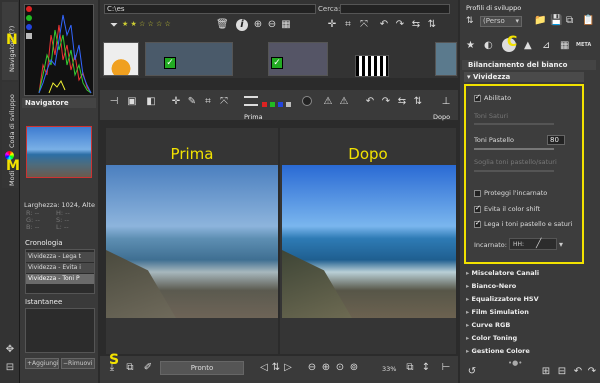 This screenshot has height=383, width=600. Describe the element at coordinates (526, 325) in the screenshot. I see `section-rgb-curves: Curve RGB` at that location.